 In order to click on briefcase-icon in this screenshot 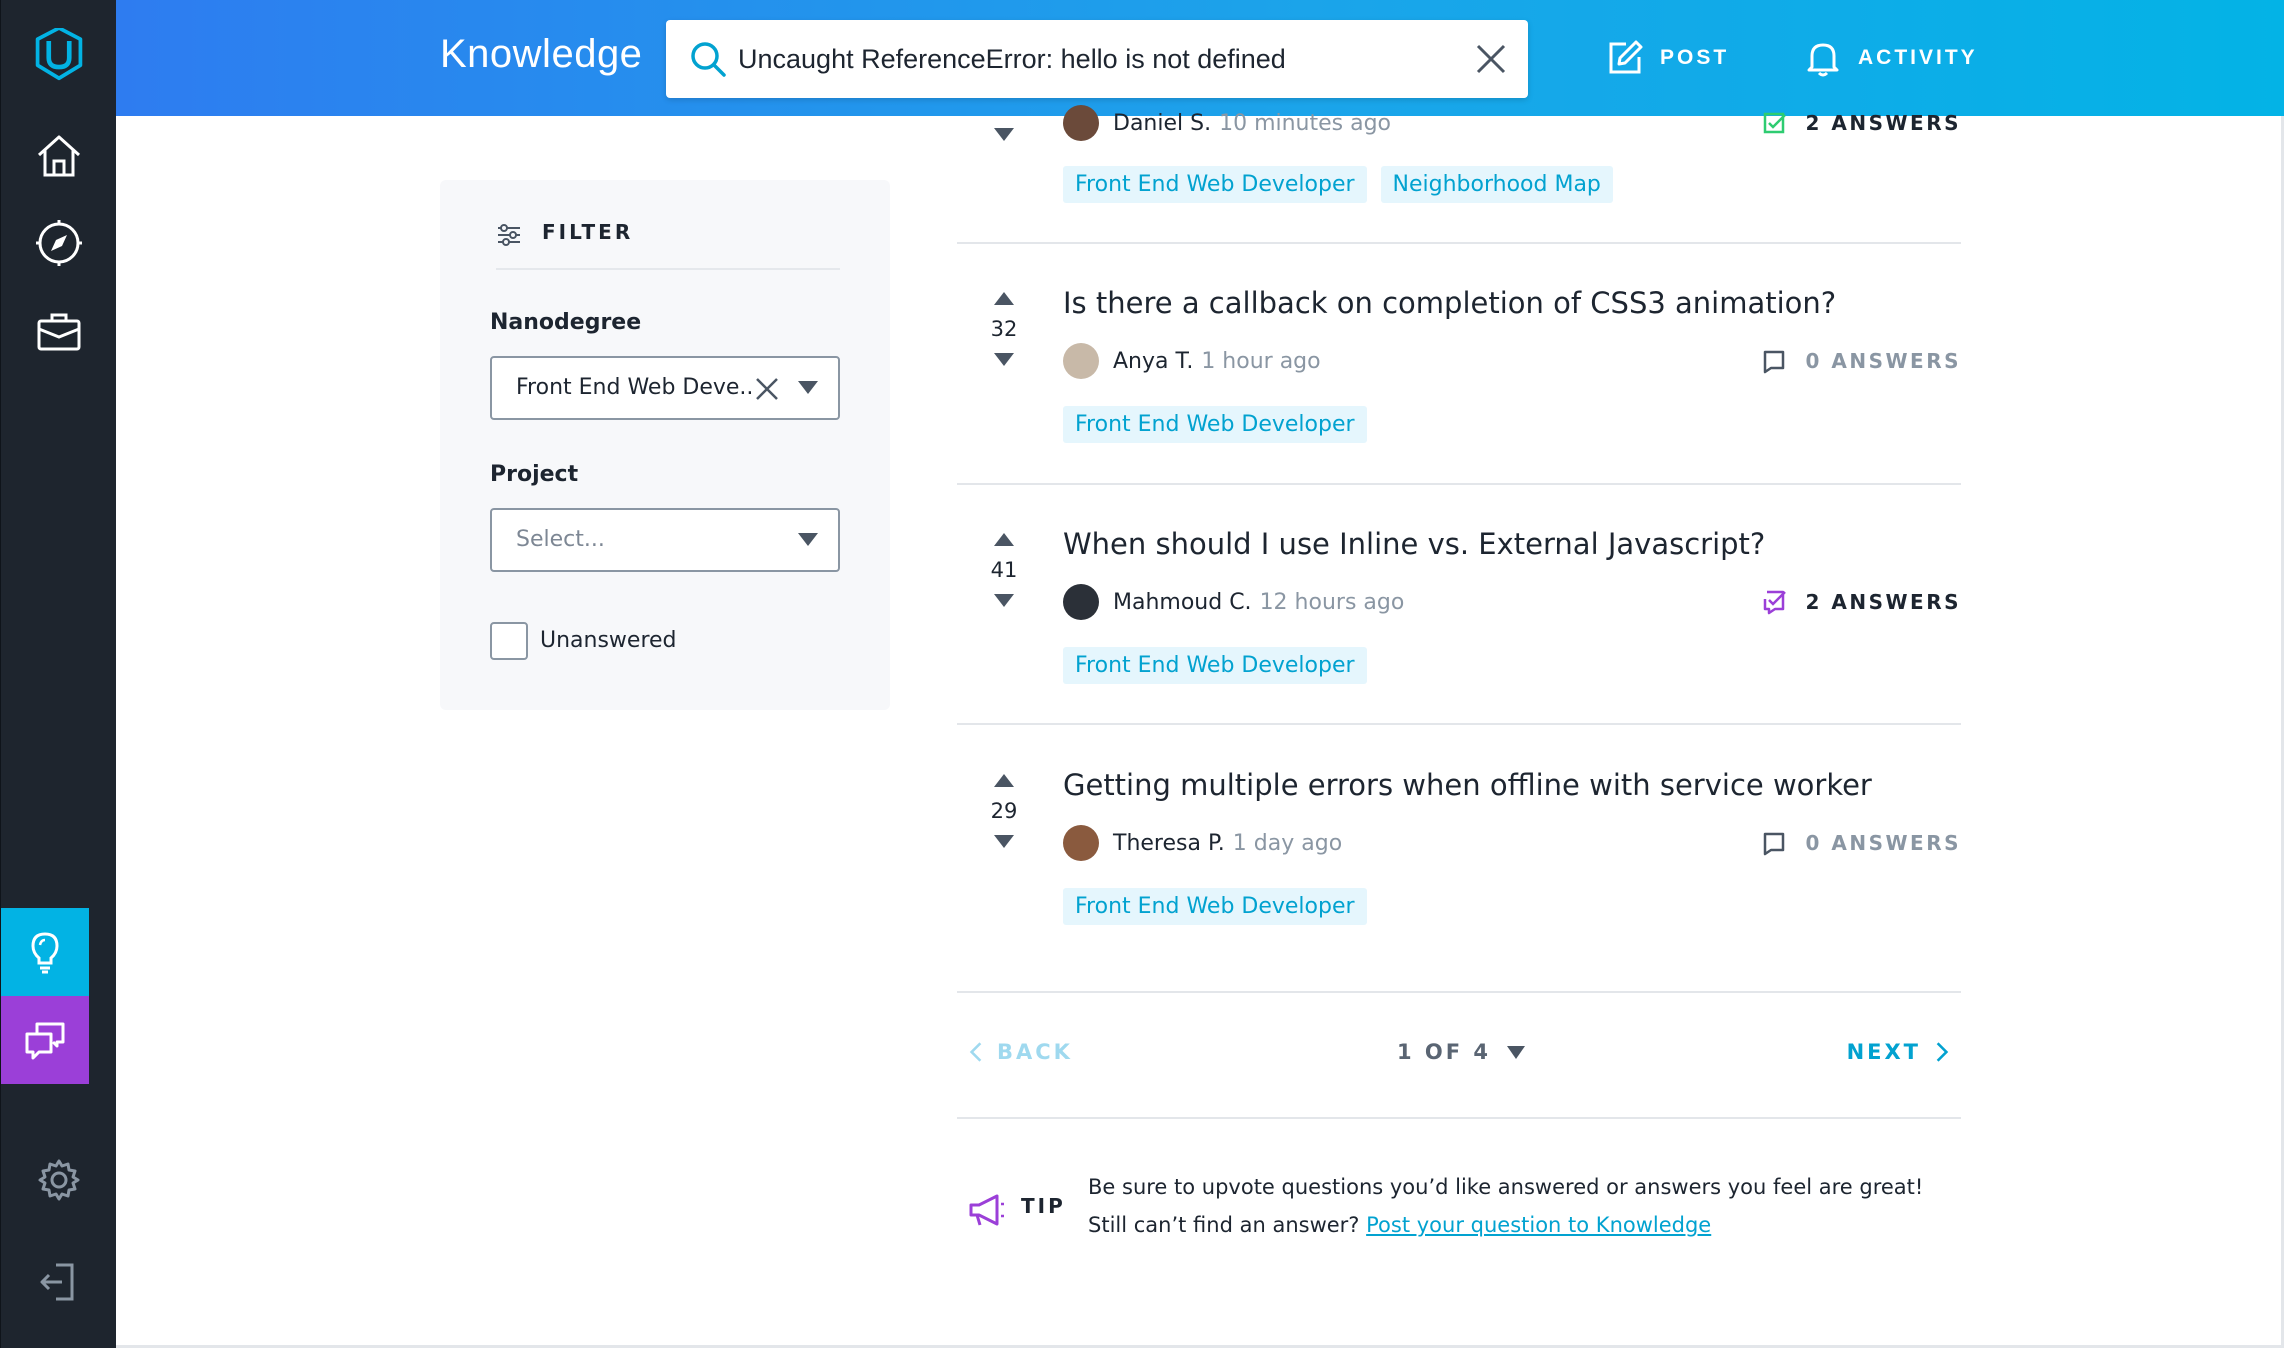, I will do `click(59, 332)`.